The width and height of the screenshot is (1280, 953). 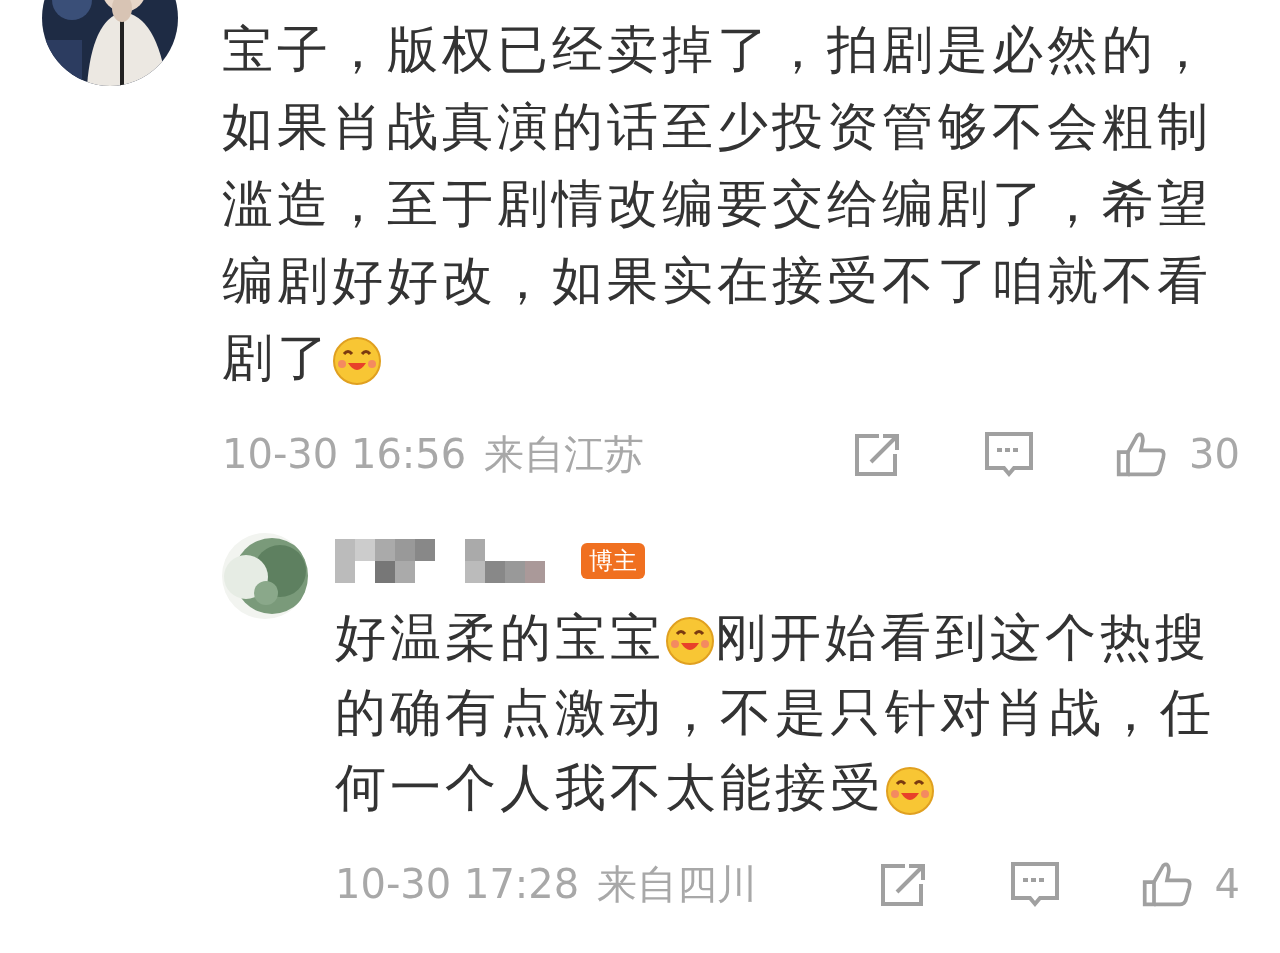 I want to click on comment-text: 编剧好好改，如果实在接受不了咱就不看, so click(x=717, y=280).